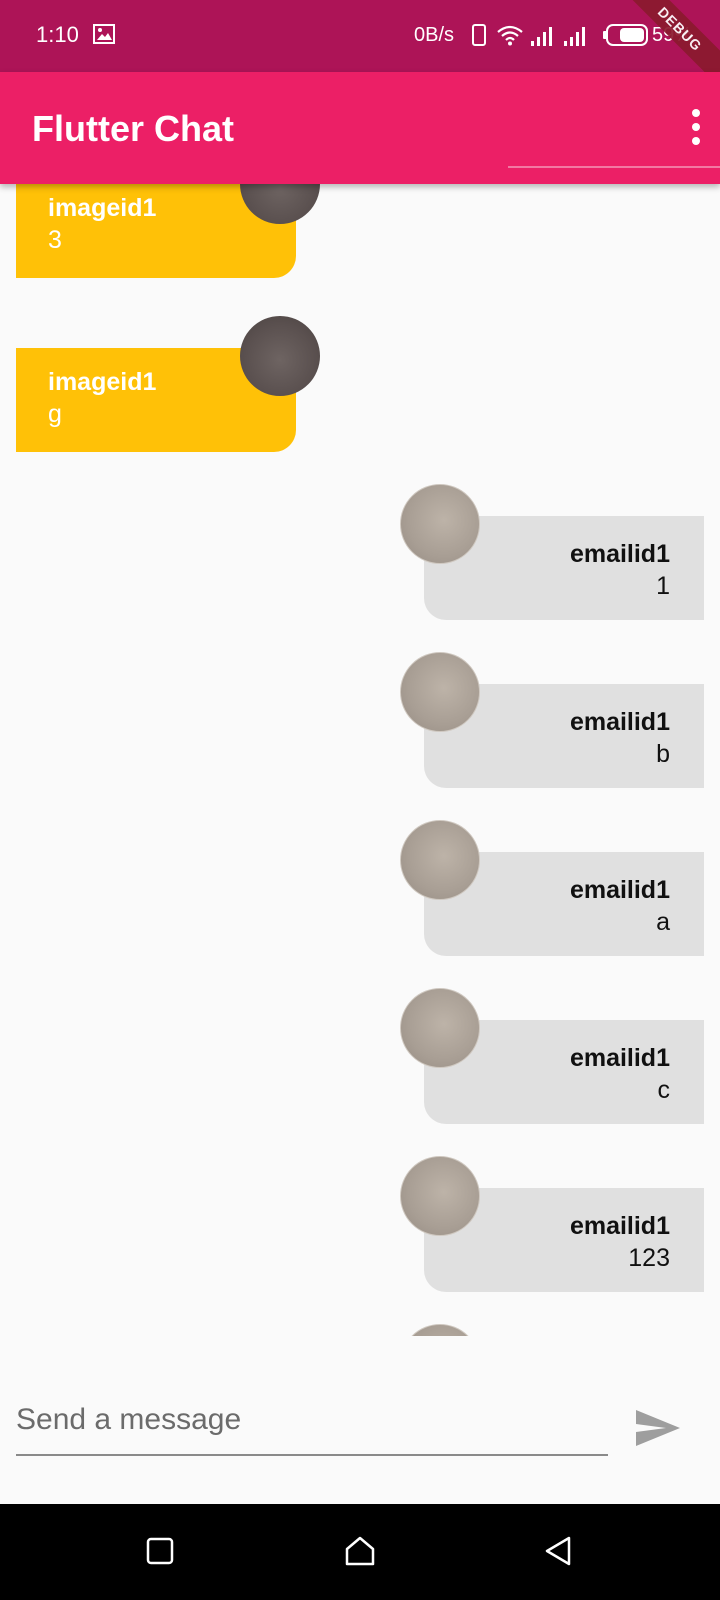 This screenshot has height=1600, width=720. I want to click on message-text: 123, so click(649, 1258).